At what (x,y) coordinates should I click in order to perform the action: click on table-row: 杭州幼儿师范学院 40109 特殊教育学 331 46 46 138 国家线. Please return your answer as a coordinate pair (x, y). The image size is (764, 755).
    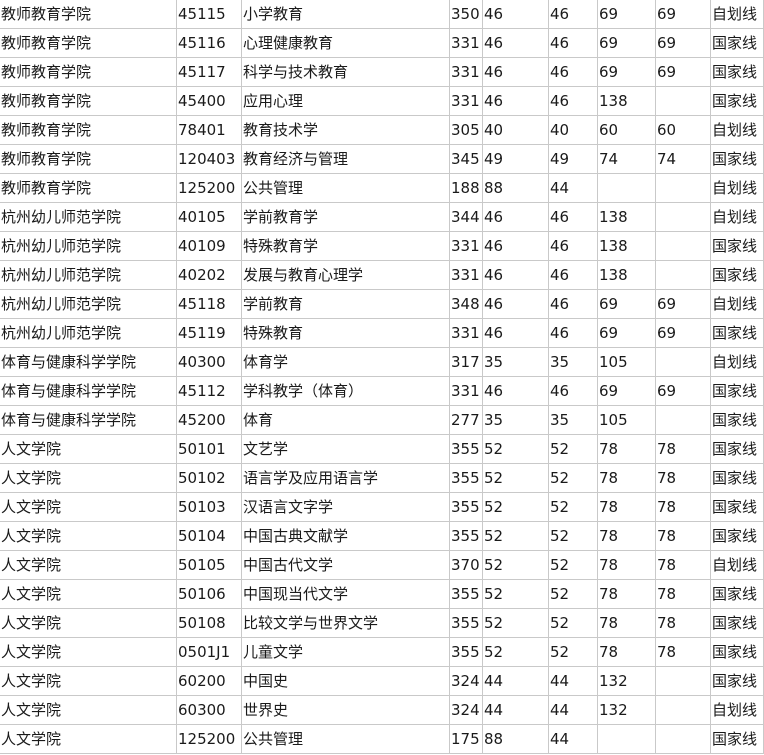
    Looking at the image, I should click on (382, 246).